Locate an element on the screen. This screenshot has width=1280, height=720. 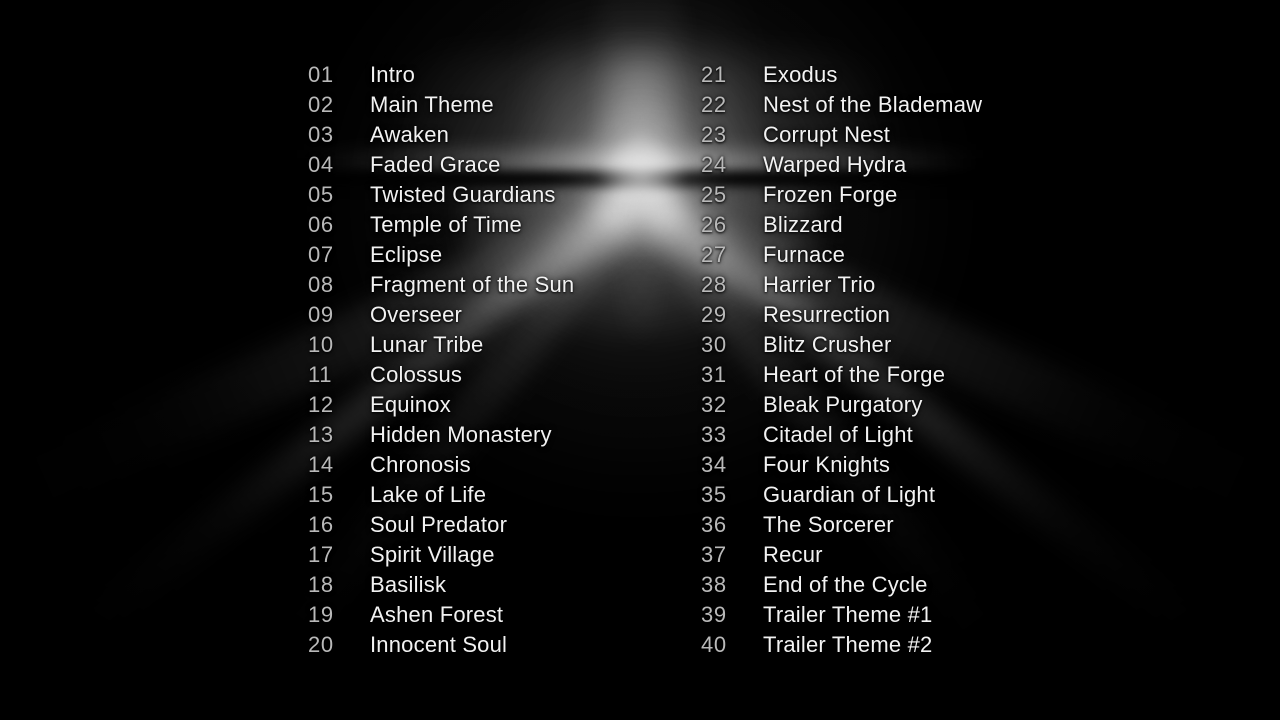
track-title: Guardian of Light is located at coordinates (849, 494).